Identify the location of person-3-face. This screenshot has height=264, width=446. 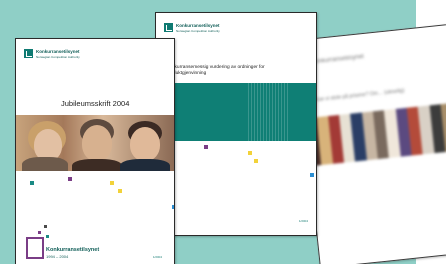
(145, 144).